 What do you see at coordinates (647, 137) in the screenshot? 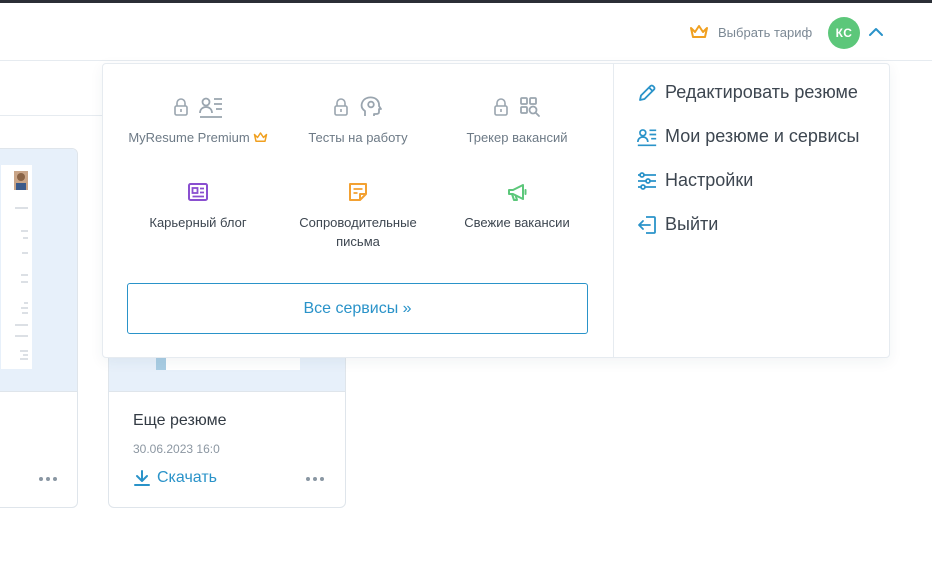
I see `profile-list-icon` at bounding box center [647, 137].